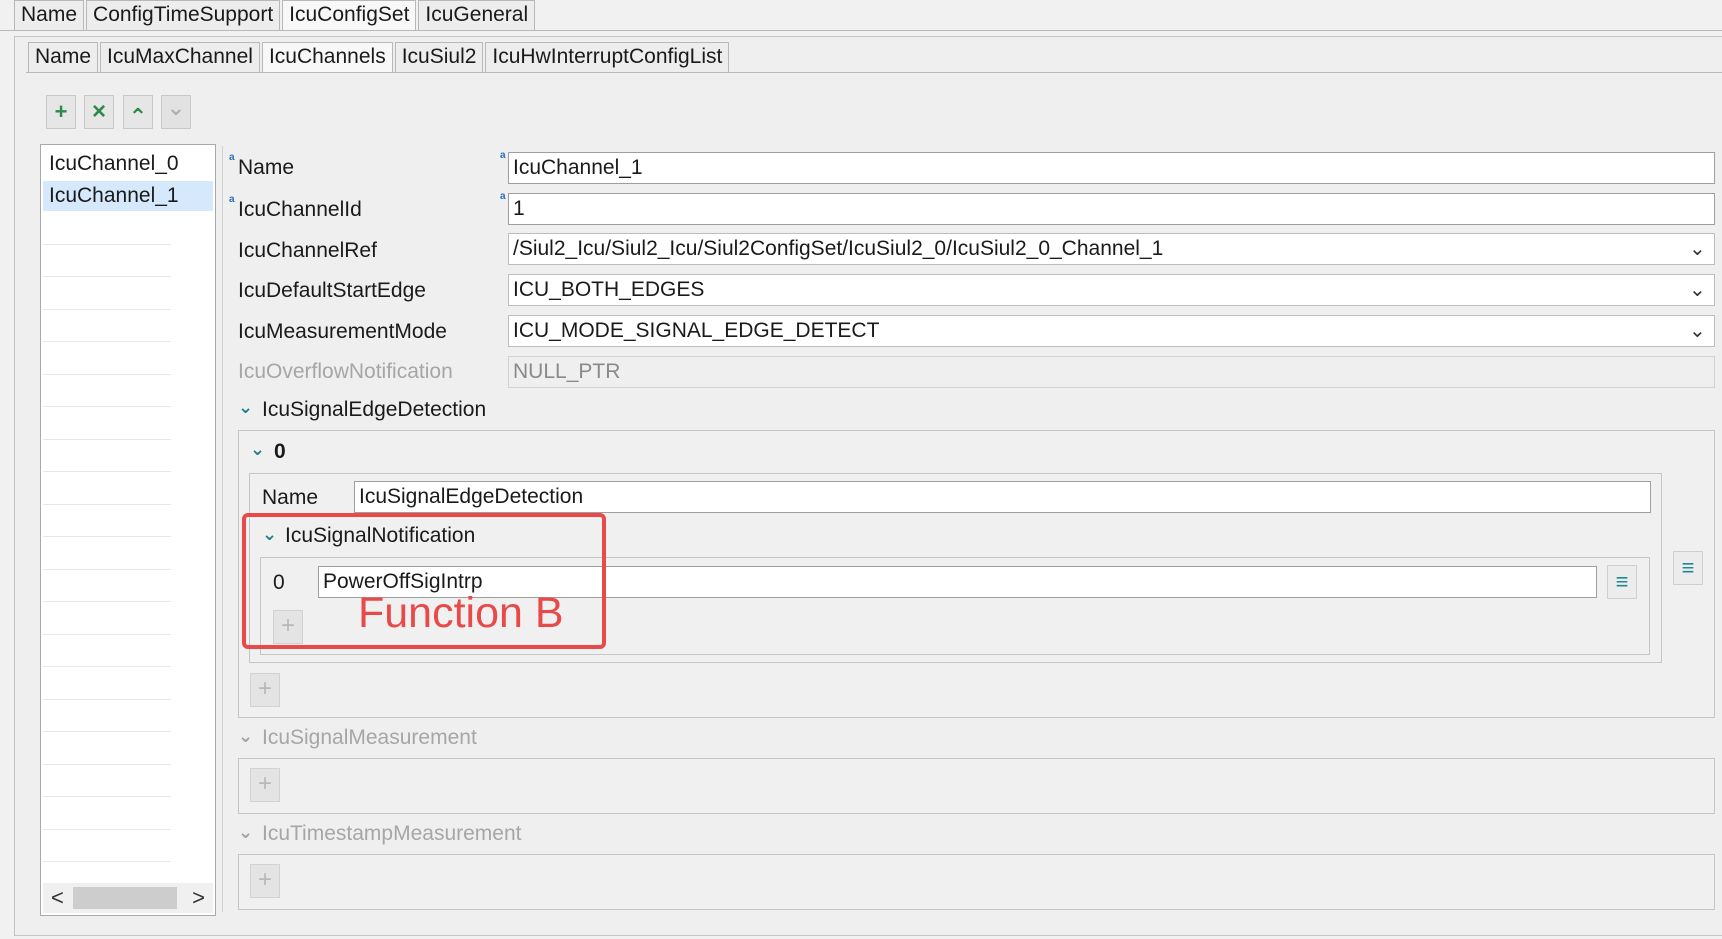 Image resolution: width=1722 pixels, height=939 pixels. What do you see at coordinates (607, 57) in the screenshot?
I see `subtab-icu-hw-interrupt-config-list: IcuHwInterruptConfigList` at bounding box center [607, 57].